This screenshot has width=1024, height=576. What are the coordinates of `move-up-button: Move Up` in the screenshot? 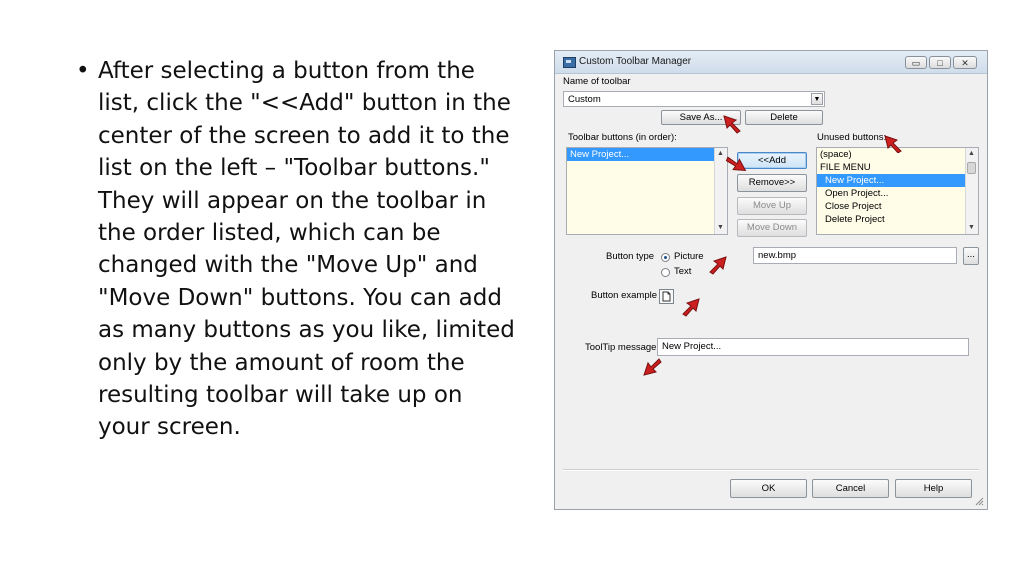 It's located at (772, 206).